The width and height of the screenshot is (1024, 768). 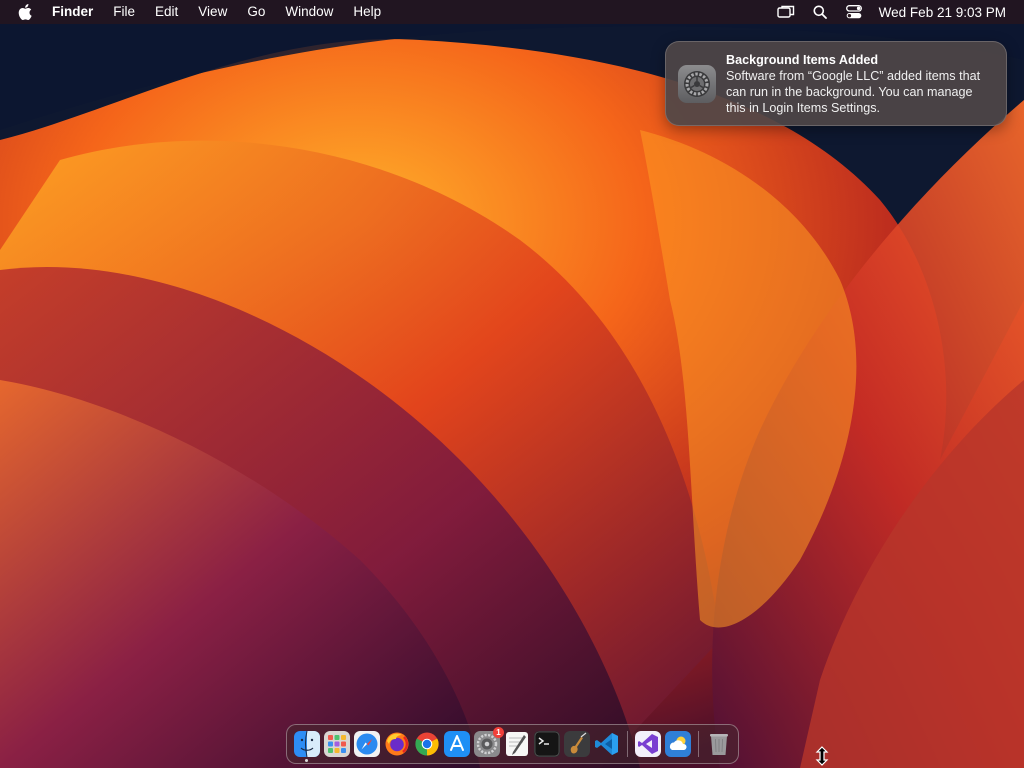 I want to click on weather-icon, so click(x=678, y=744).